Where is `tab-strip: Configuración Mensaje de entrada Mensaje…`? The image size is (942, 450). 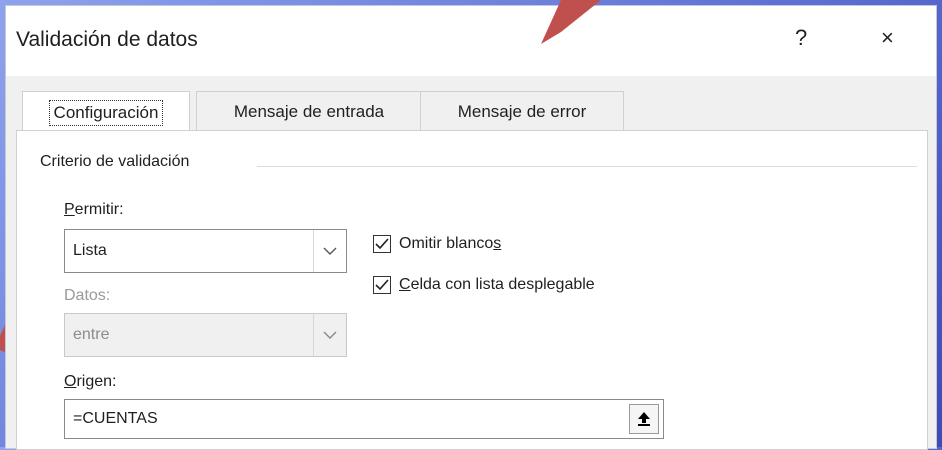 tab-strip: Configuración Mensaje de entrada Mensaje… is located at coordinates (471, 112).